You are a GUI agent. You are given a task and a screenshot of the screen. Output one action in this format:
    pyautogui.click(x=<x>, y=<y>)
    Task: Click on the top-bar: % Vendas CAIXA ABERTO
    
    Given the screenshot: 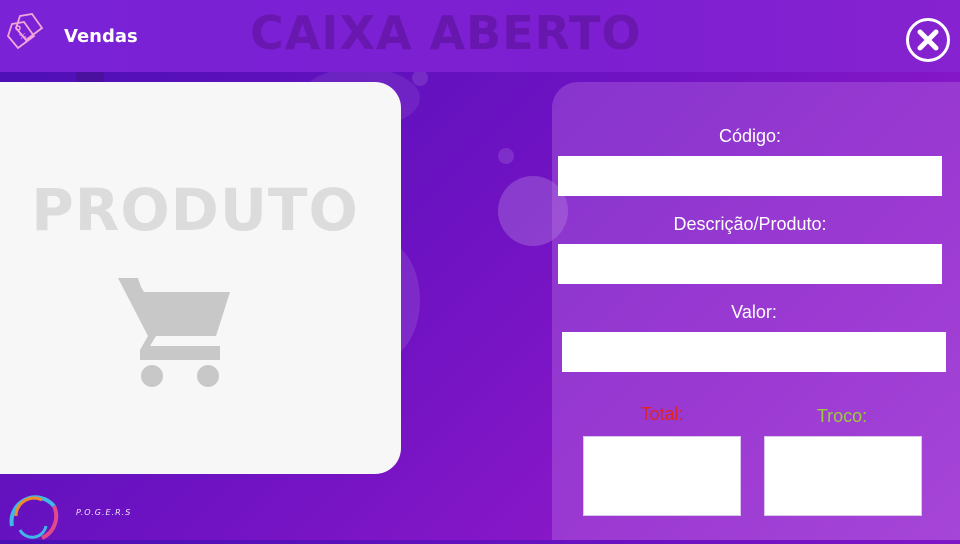 What is the action you would take?
    pyautogui.click(x=480, y=36)
    